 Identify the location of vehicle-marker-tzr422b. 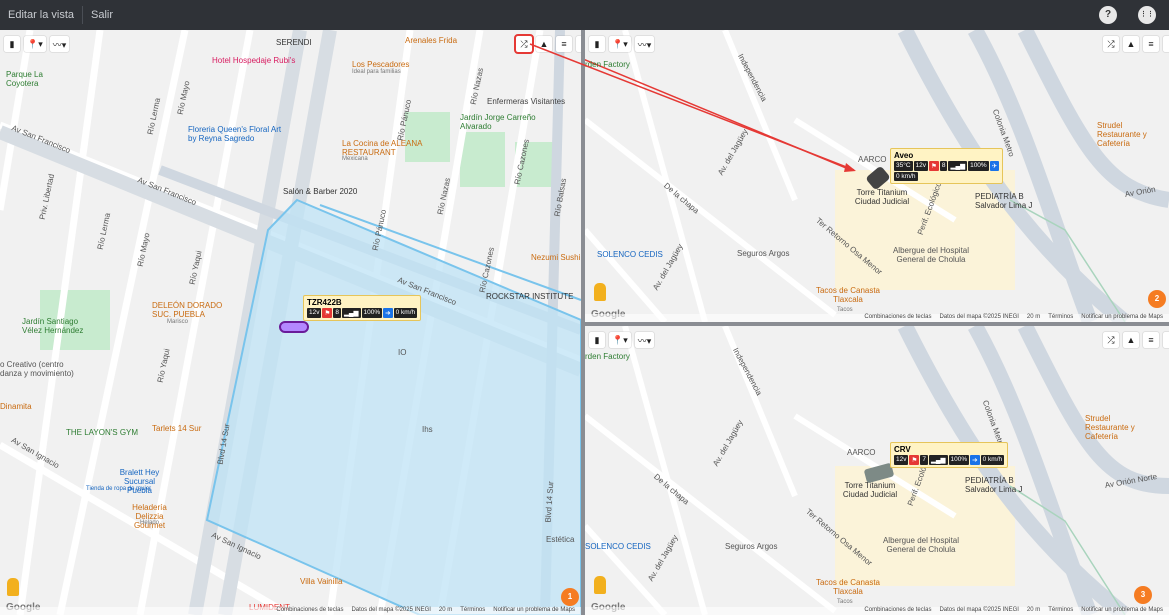
(294, 327).